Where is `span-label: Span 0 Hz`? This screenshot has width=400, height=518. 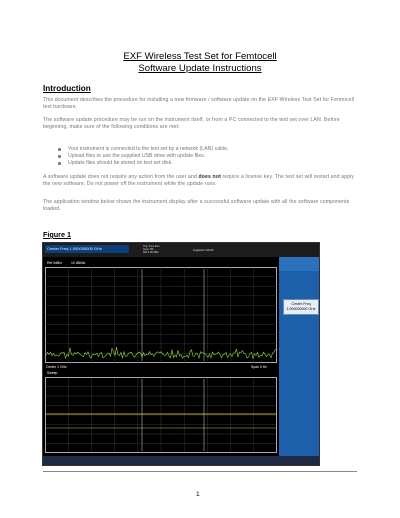 span-label: Span 0 Hz is located at coordinates (259, 367).